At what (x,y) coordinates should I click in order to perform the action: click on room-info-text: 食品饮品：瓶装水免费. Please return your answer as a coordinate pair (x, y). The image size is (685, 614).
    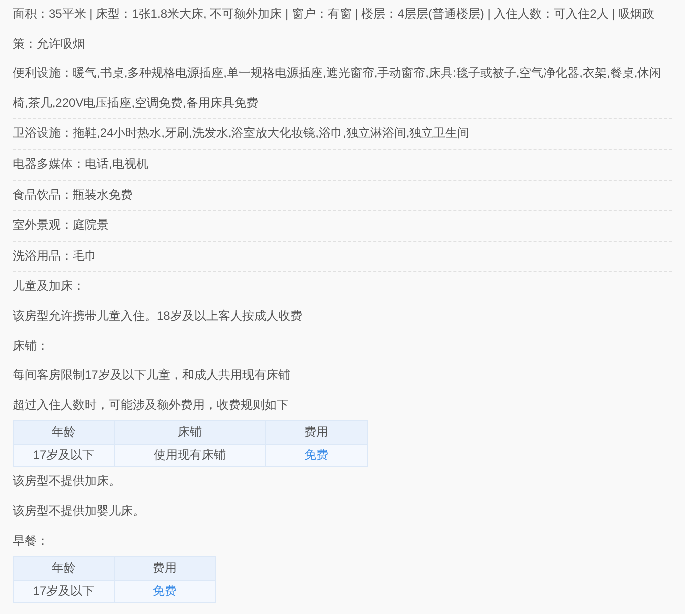
    Looking at the image, I should click on (73, 195).